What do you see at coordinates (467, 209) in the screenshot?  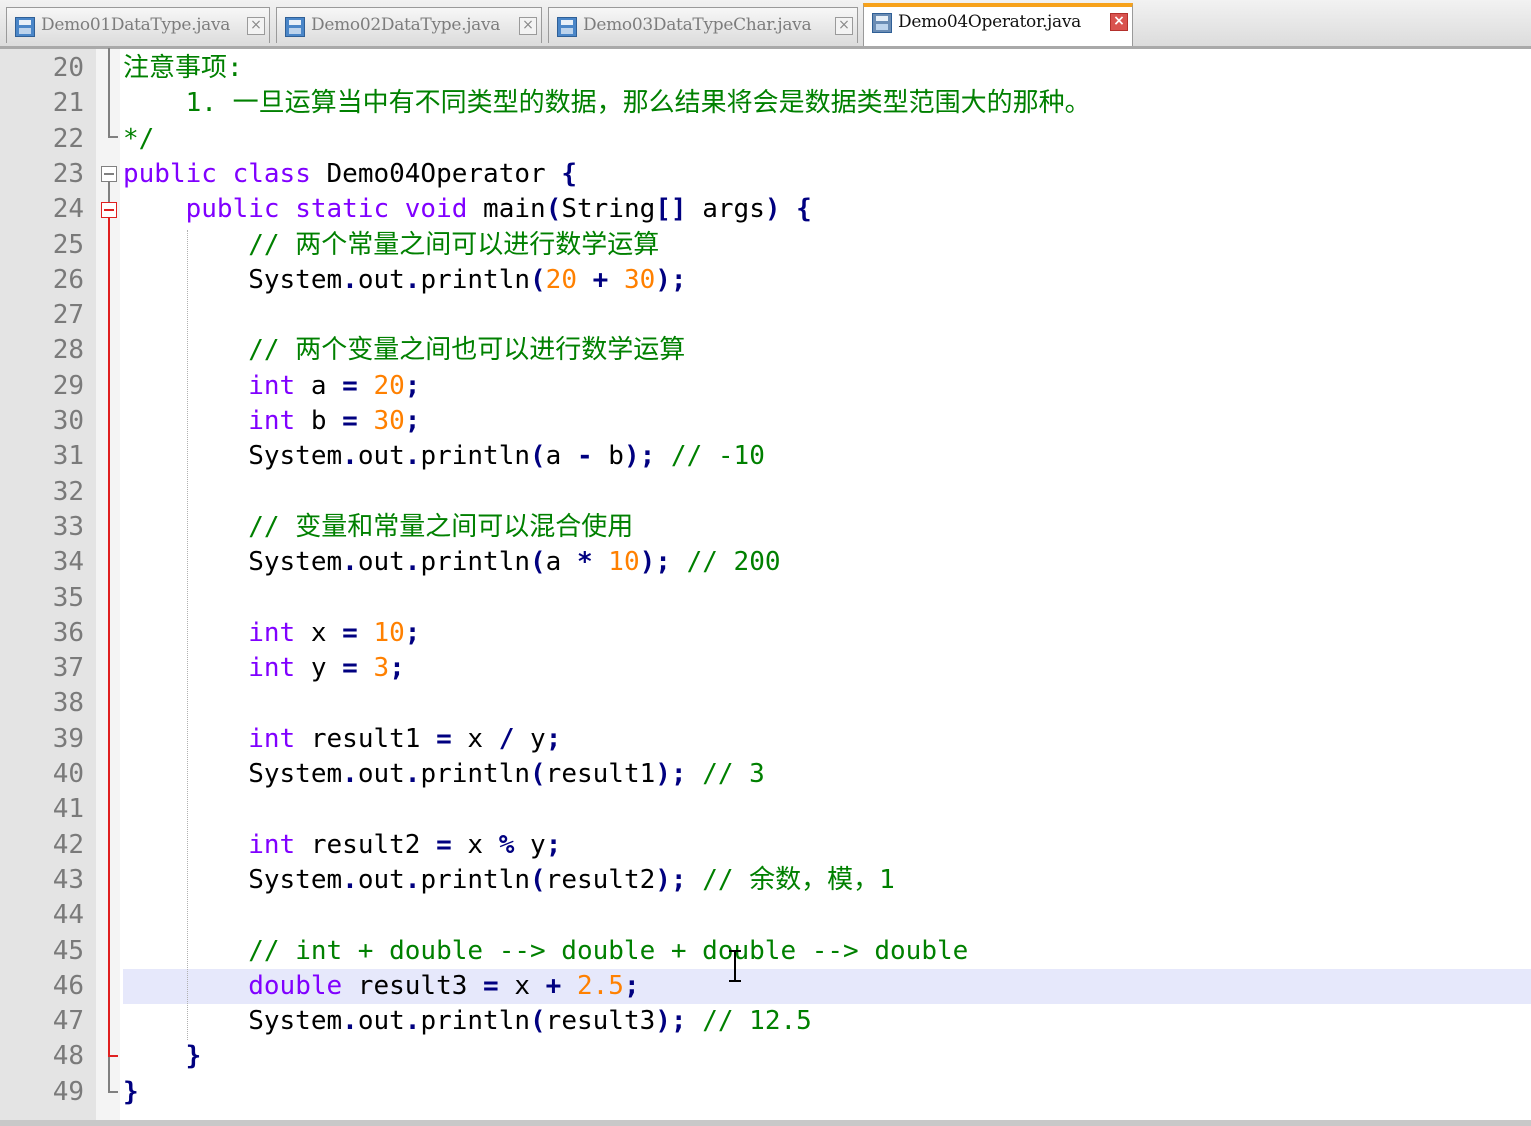 I see `code-line: public static void main(String[] args) {` at bounding box center [467, 209].